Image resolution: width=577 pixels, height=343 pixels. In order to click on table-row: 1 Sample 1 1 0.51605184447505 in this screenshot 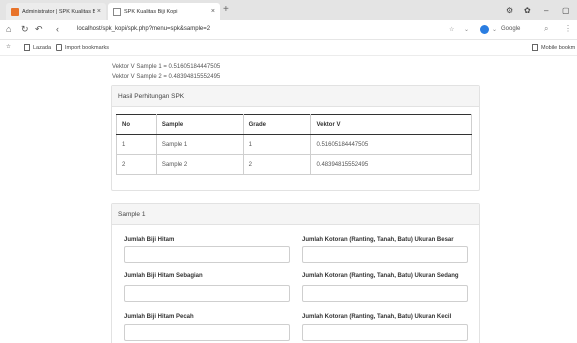, I will do `click(294, 144)`.